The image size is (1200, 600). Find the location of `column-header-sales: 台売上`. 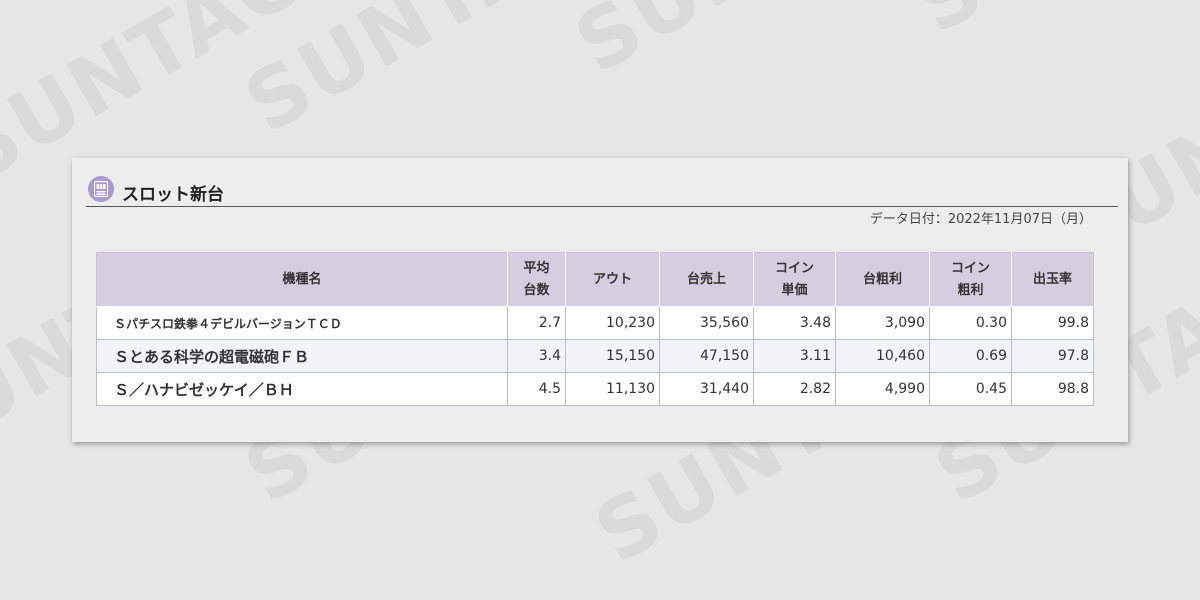

column-header-sales: 台売上 is located at coordinates (706, 279).